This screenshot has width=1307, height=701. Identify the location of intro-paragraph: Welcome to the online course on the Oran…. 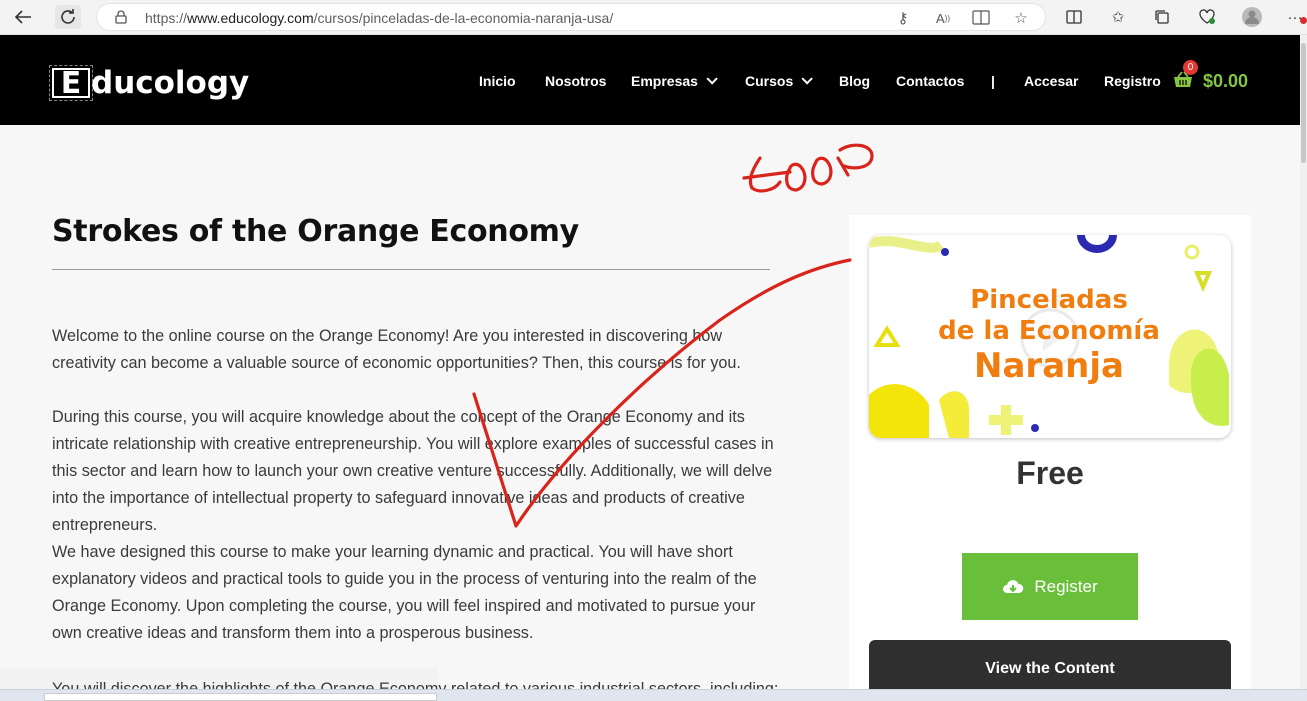
(396, 349).